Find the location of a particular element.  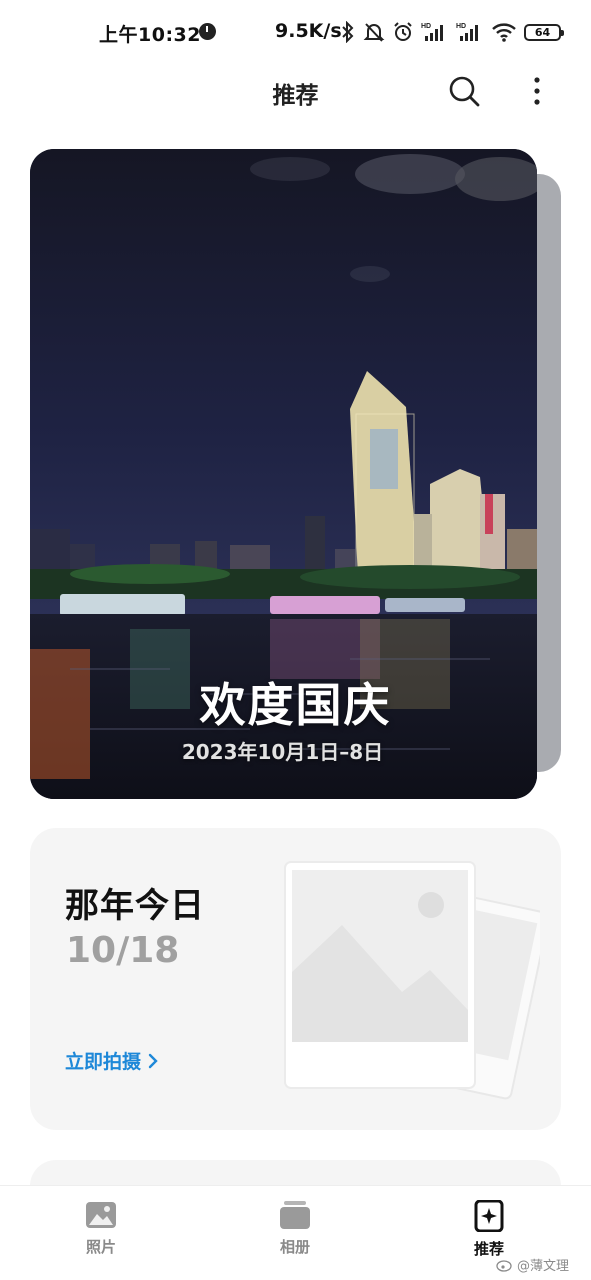

more-vertical-icon is located at coordinates (537, 91).